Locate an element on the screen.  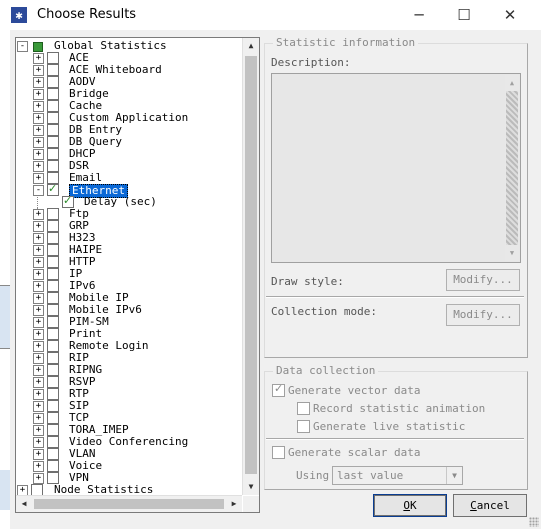
tree-item: + RSVP is located at coordinates (129, 382).